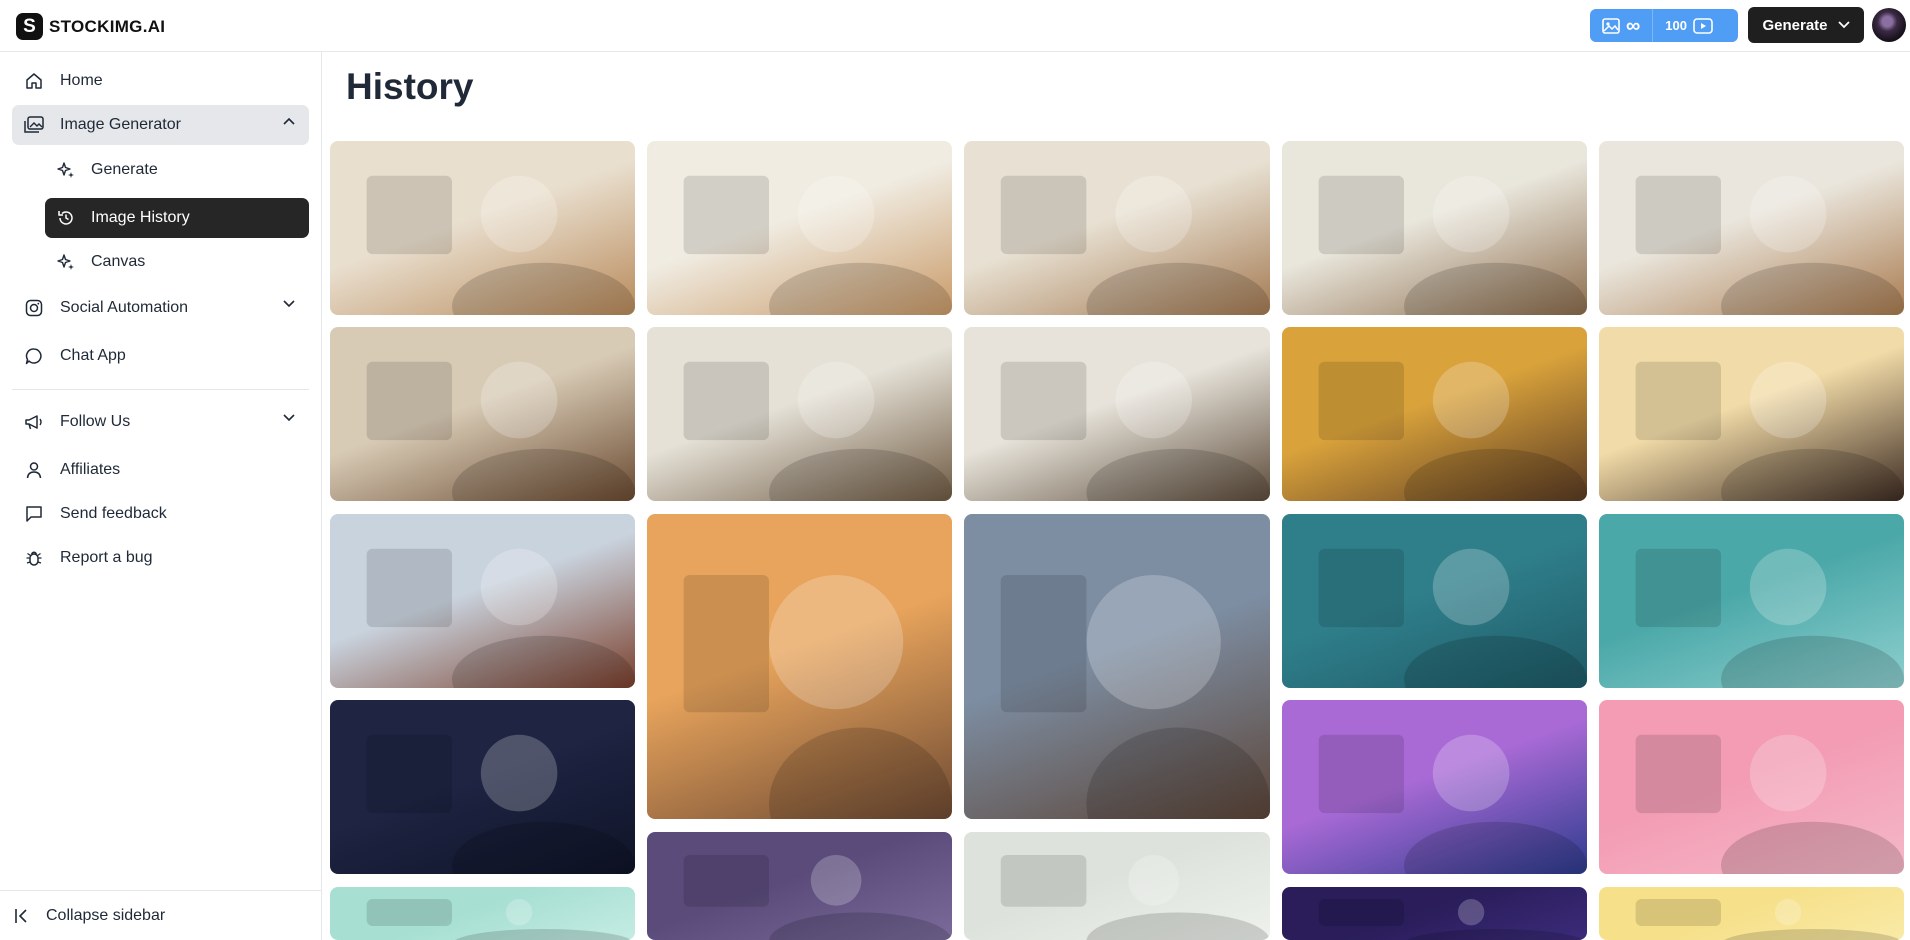  I want to click on history-image-woman-smiling-brush, so click(1434, 414).